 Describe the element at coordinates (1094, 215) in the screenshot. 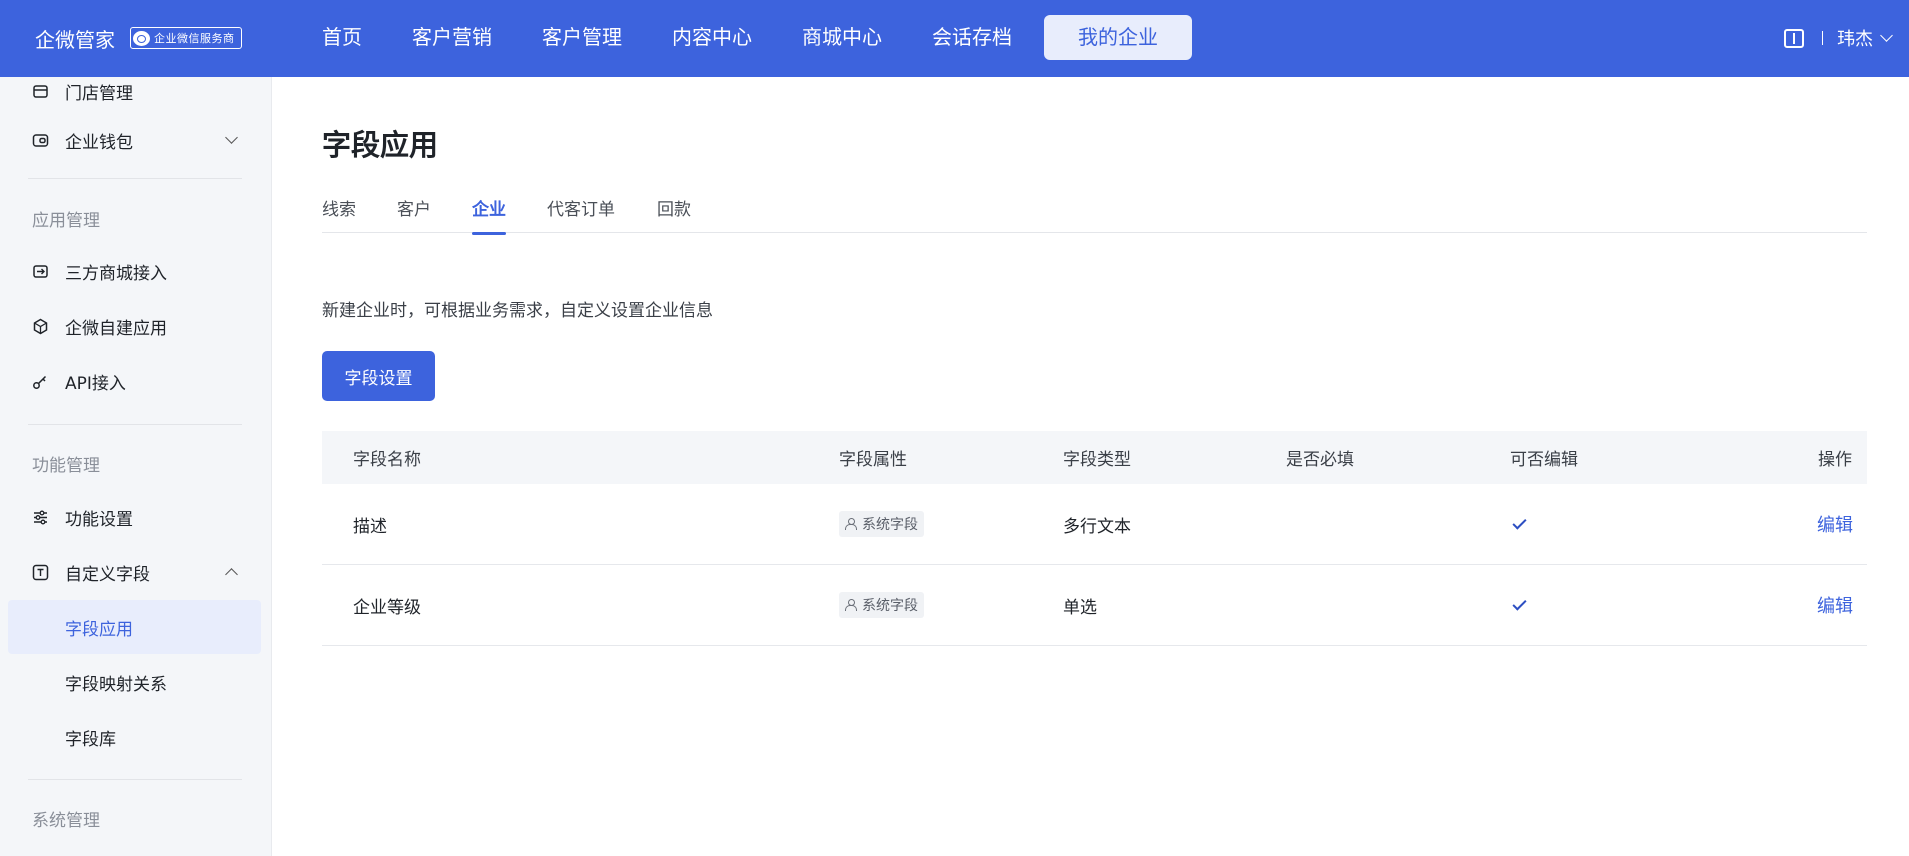

I see `tab-bar: 线索 客户 企业 代客订单 回款` at that location.